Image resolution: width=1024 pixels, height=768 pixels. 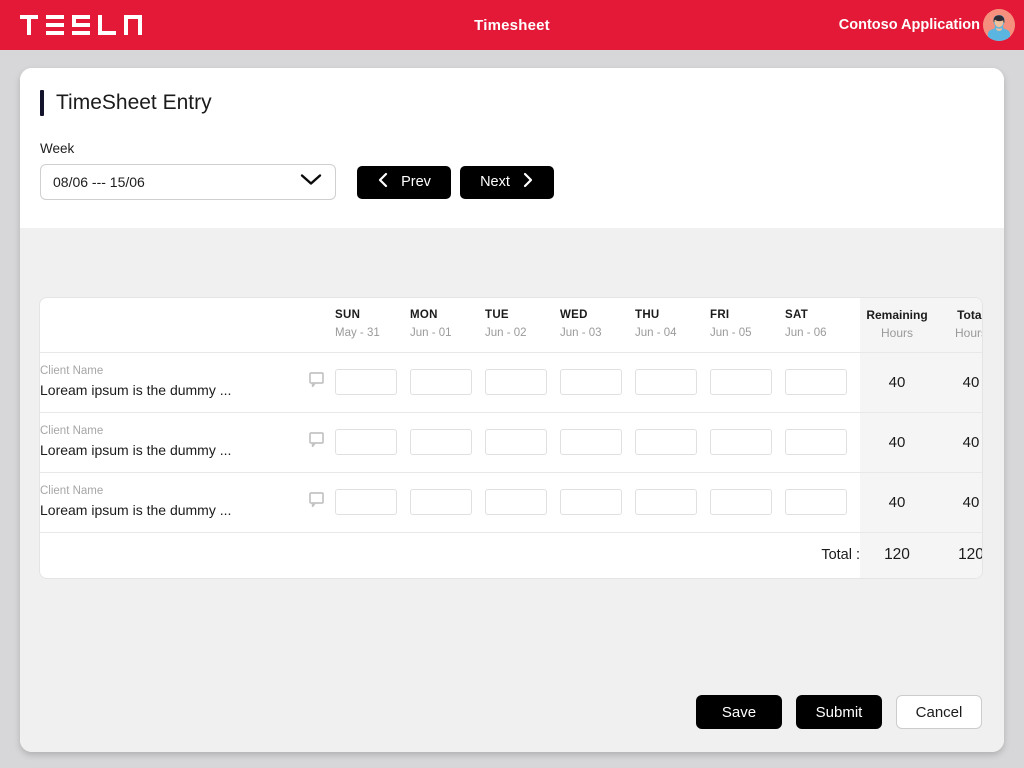 What do you see at coordinates (357, 333) in the screenshot?
I see `day-header-sun-date: May - 31` at bounding box center [357, 333].